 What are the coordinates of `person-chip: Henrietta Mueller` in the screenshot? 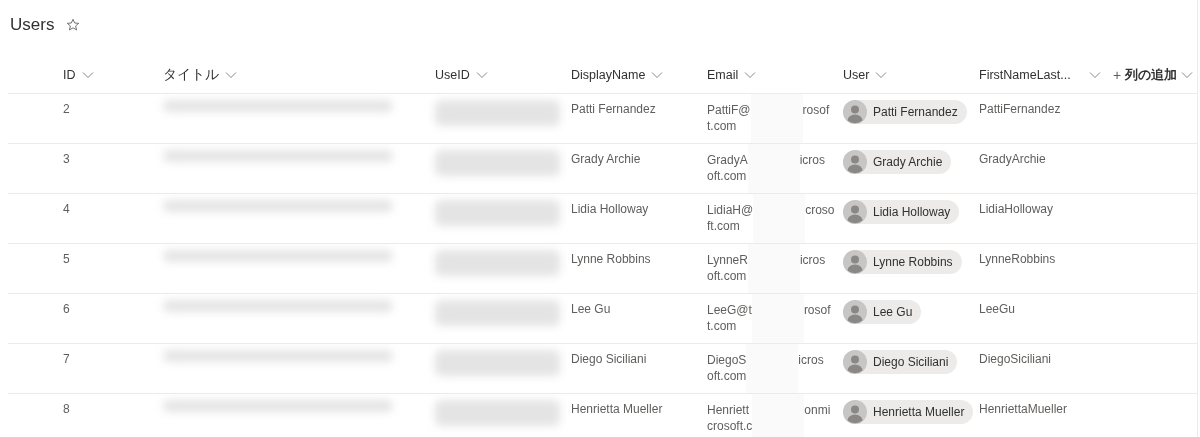 It's located at (908, 412).